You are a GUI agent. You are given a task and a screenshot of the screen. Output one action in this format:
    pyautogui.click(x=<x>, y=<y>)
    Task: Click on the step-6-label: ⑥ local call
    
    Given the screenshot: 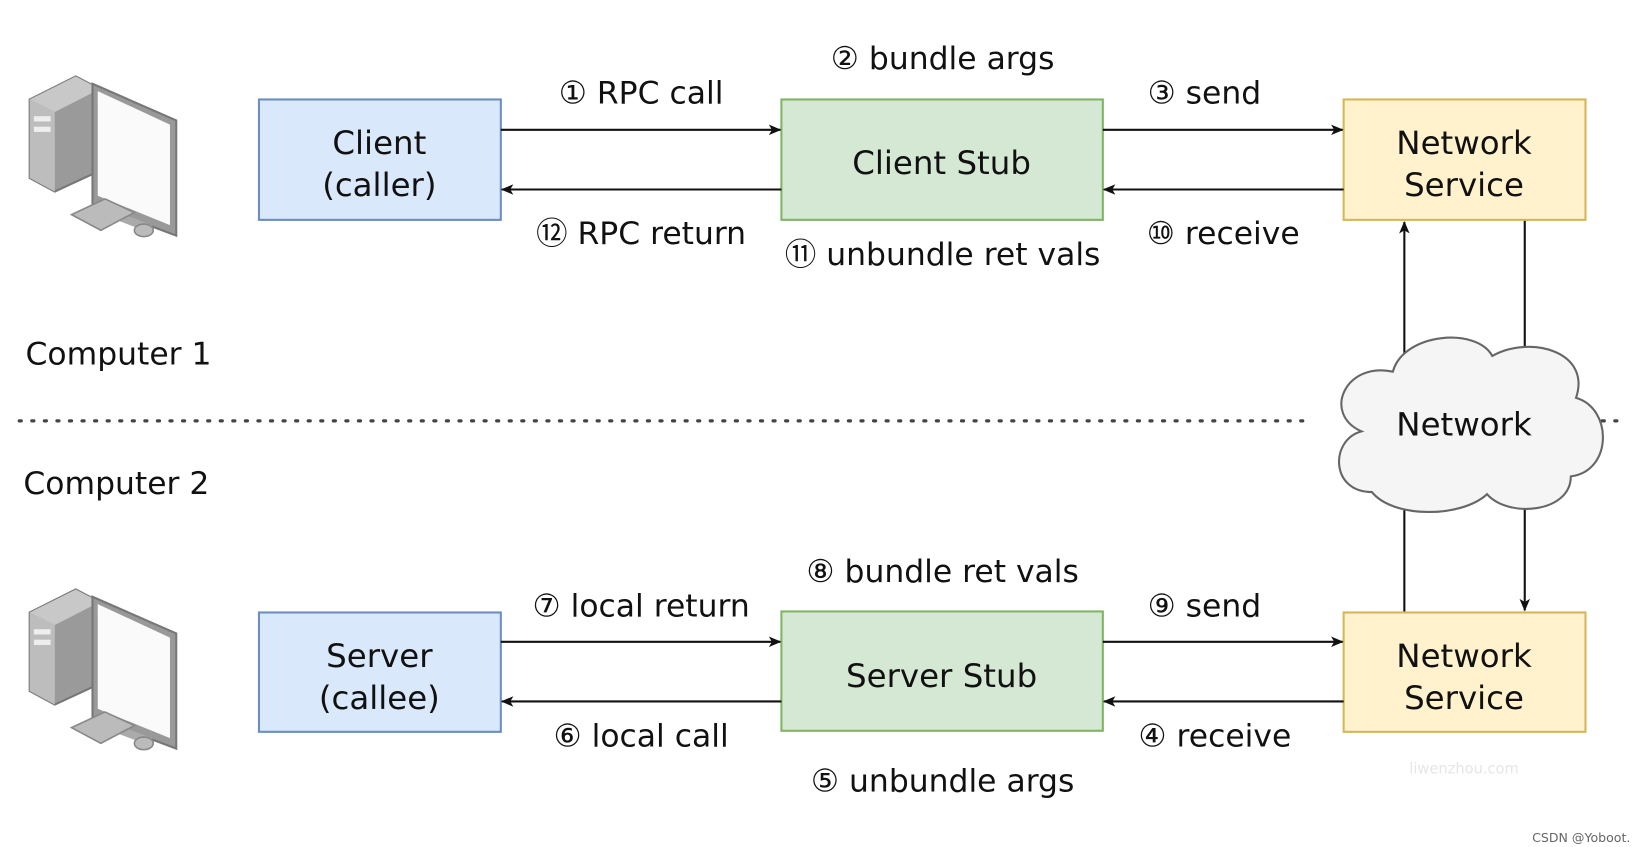 What is the action you would take?
    pyautogui.click(x=641, y=736)
    